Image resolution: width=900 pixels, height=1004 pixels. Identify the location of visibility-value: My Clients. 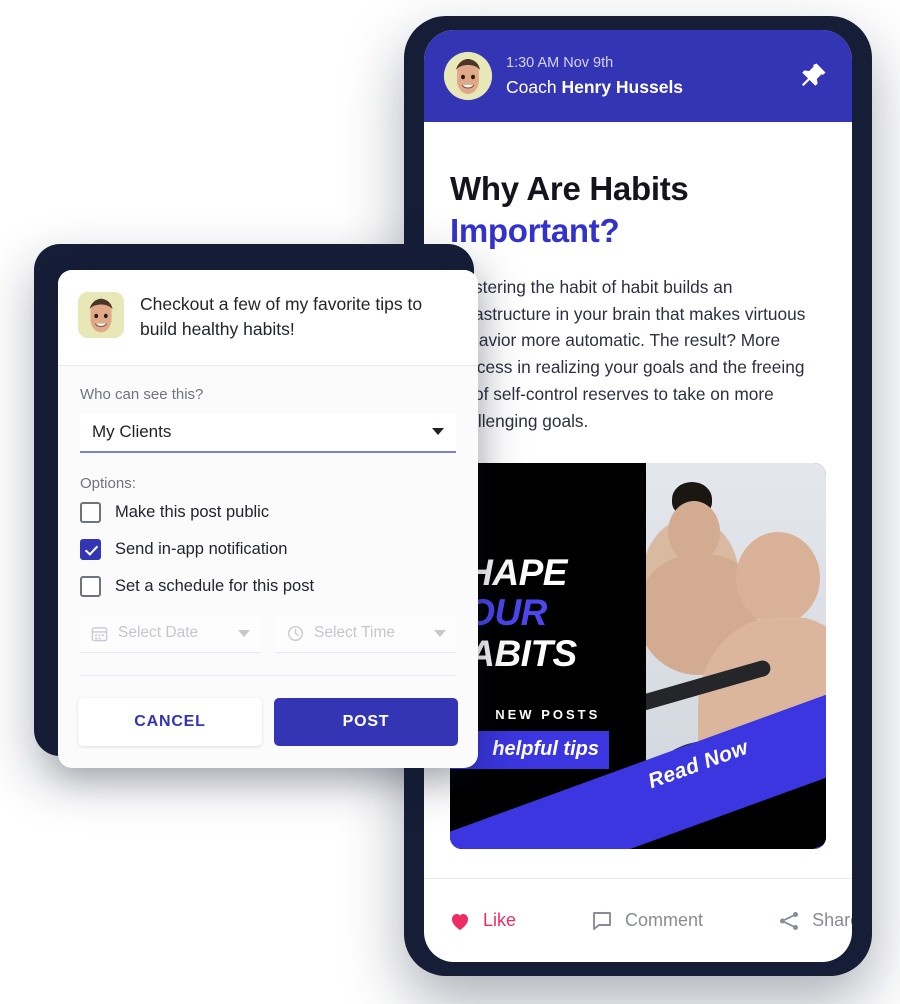
(132, 431).